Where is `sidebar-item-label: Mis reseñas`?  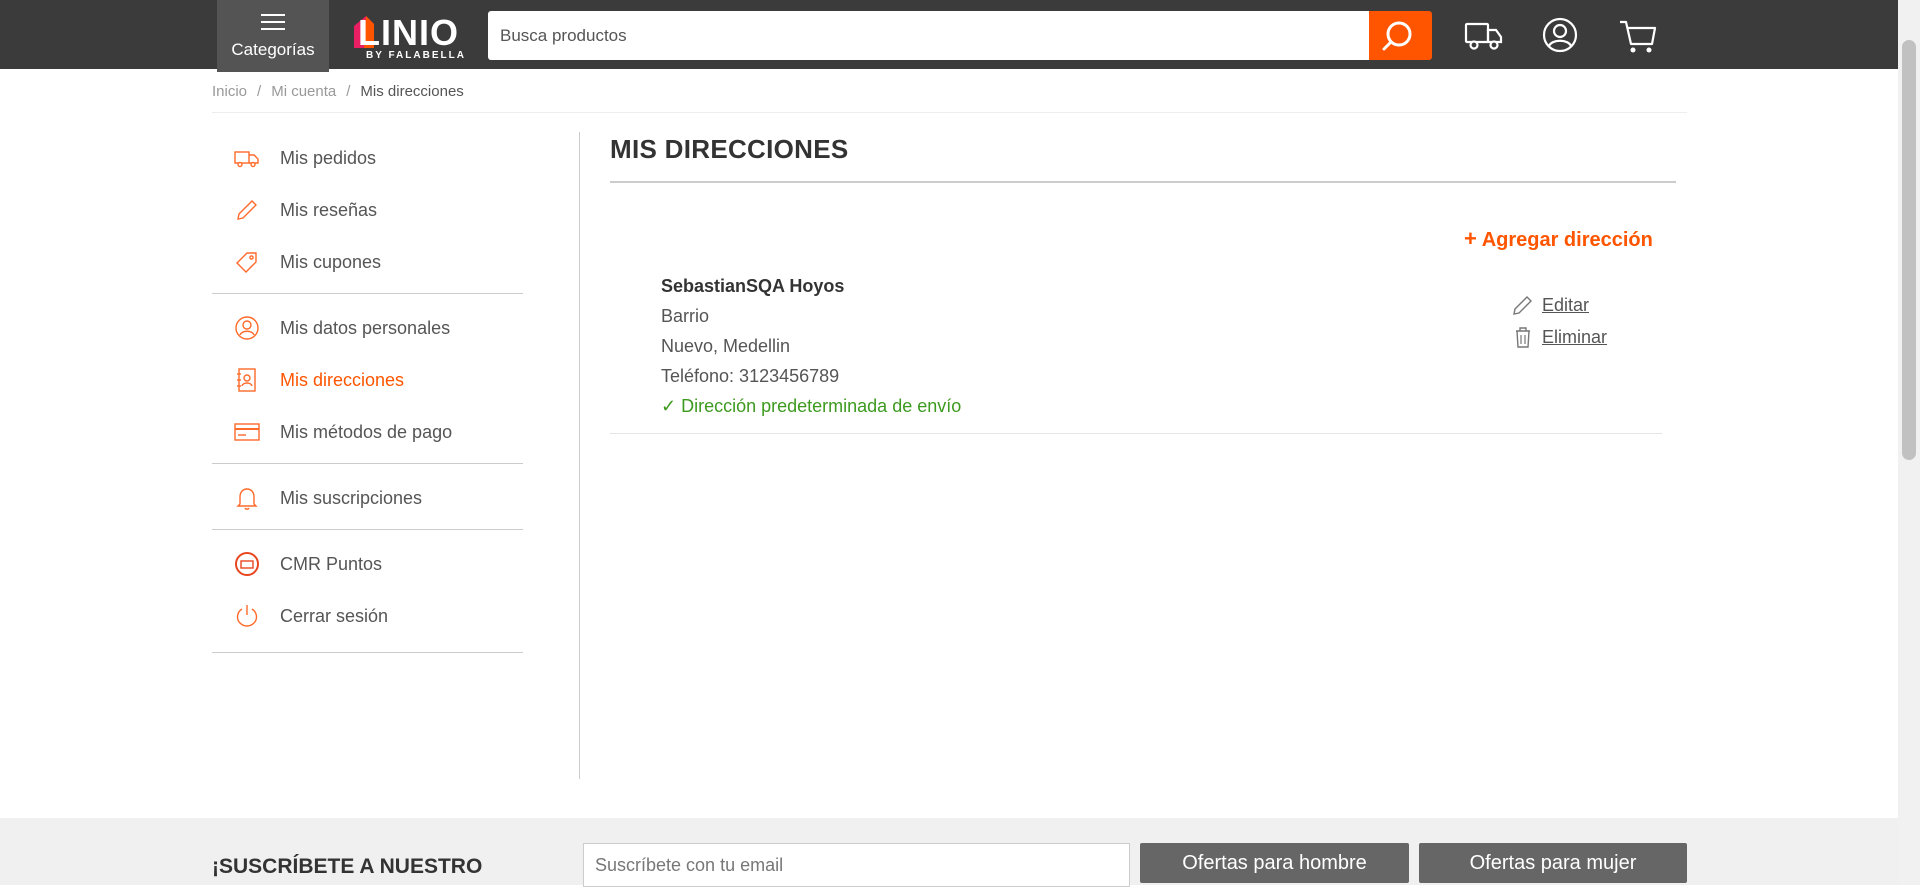
sidebar-item-label: Mis reseñas is located at coordinates (329, 209).